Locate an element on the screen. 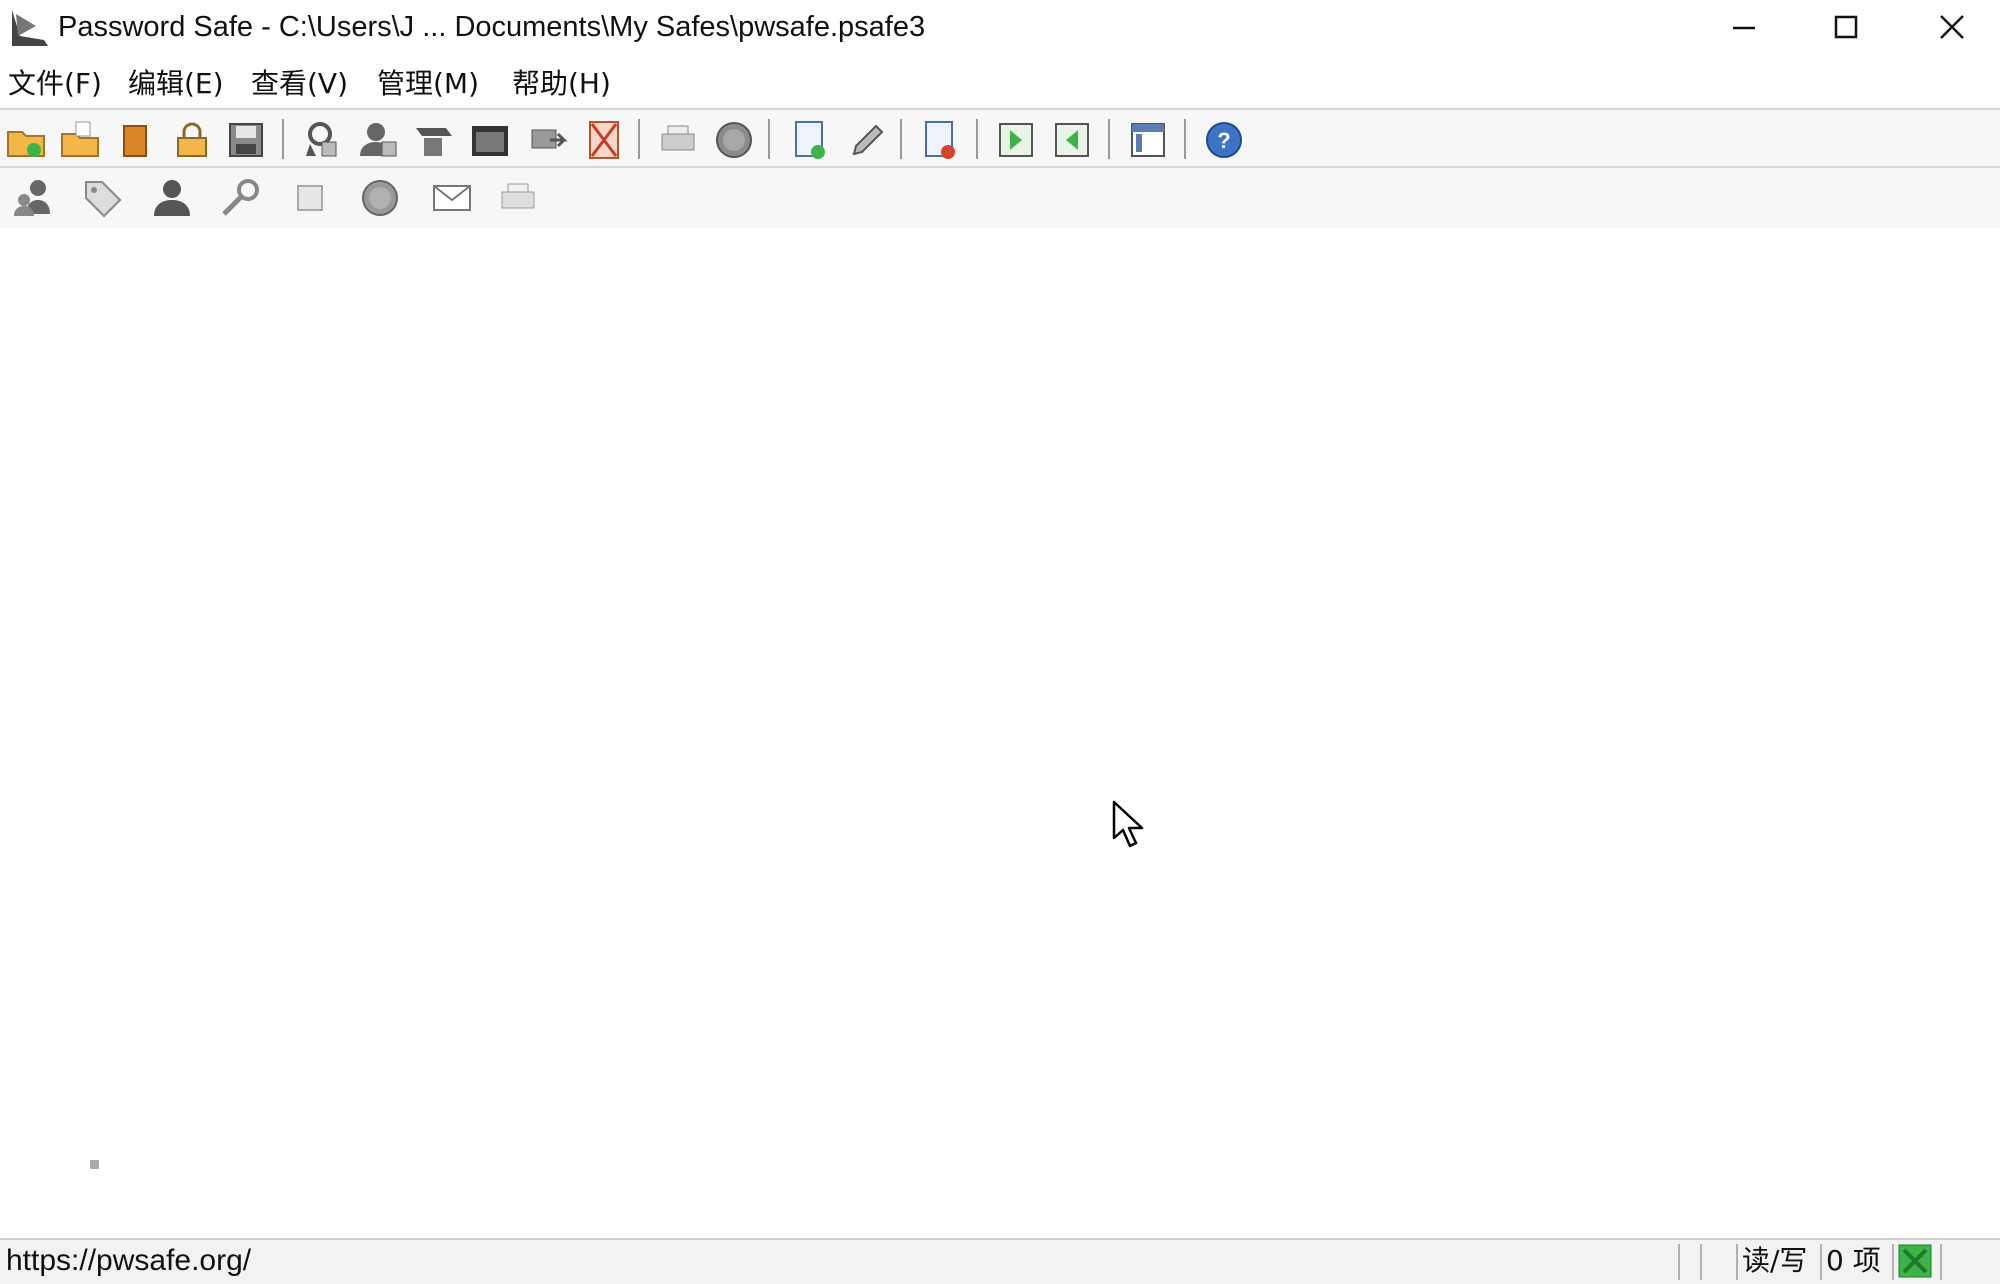  print-icon is located at coordinates (678, 138).